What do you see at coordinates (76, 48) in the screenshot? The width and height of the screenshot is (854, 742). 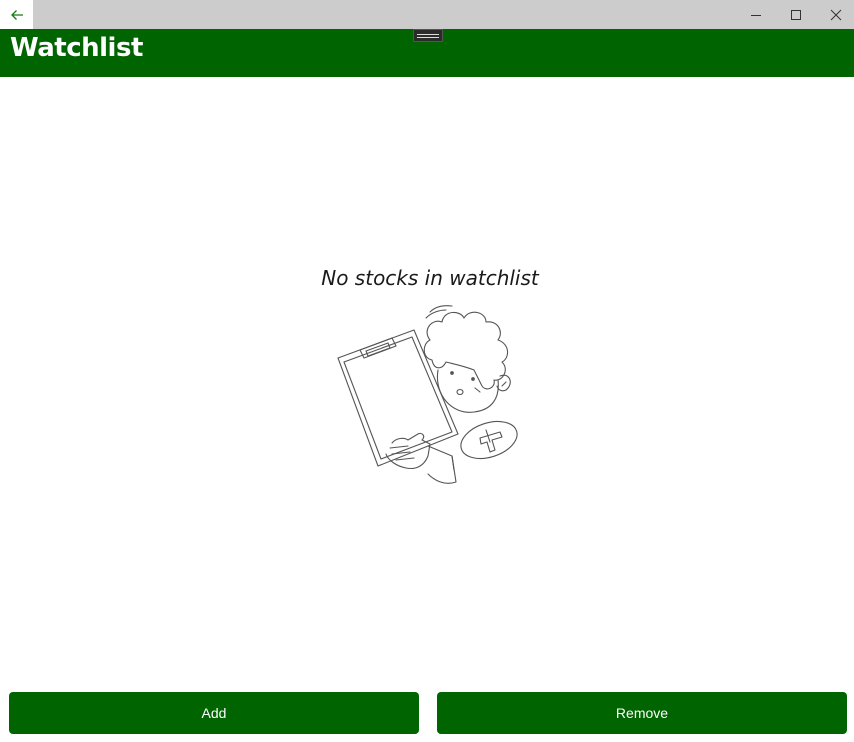 I see `page-title: Watchlist` at bounding box center [76, 48].